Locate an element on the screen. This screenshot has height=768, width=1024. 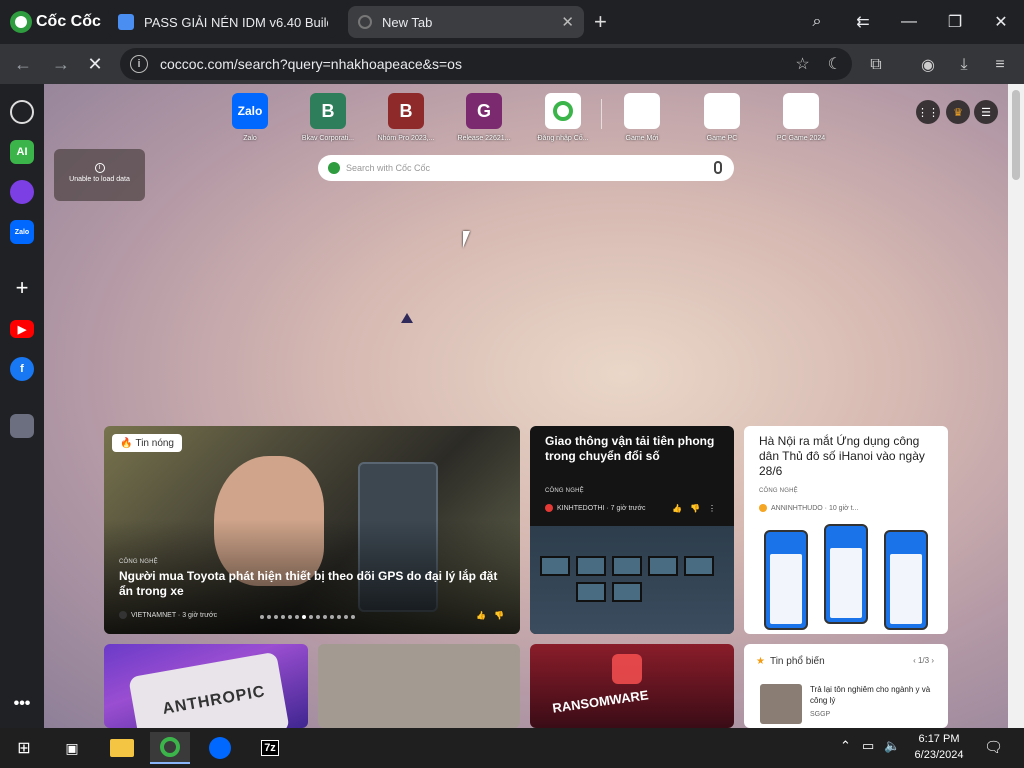
tab-idm: PASS GIẢI NÉN IDM v6.40 Build 1 is located at coordinates (223, 22).